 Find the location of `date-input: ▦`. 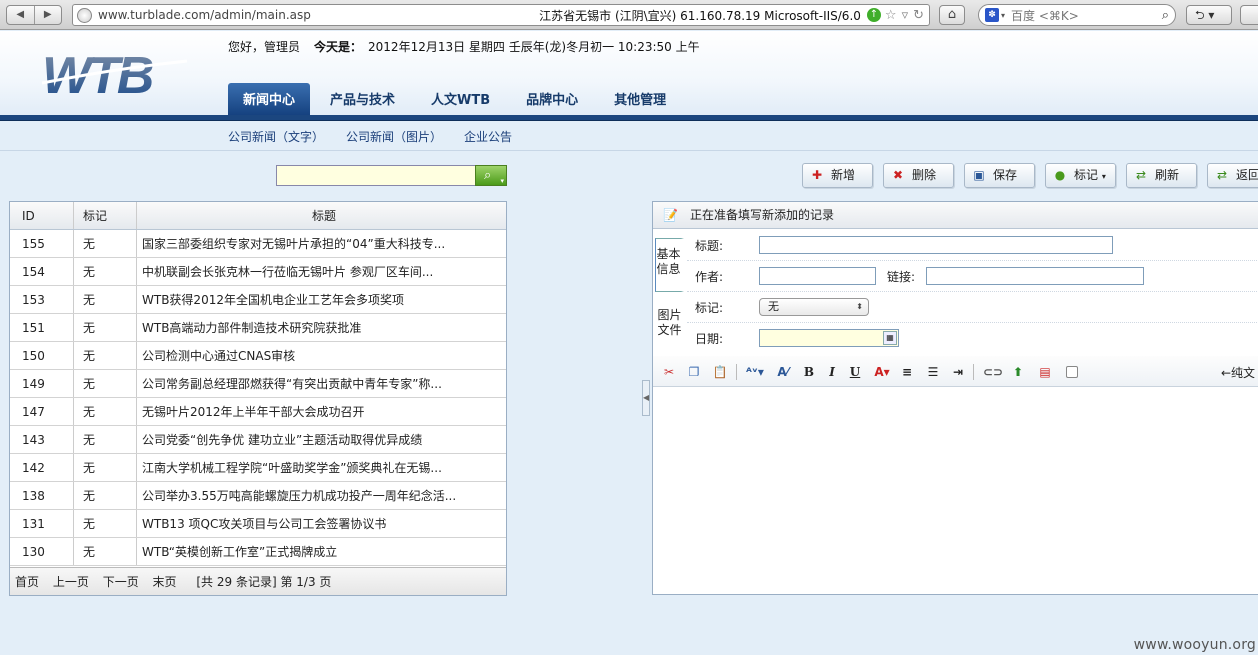

date-input: ▦ is located at coordinates (829, 338).